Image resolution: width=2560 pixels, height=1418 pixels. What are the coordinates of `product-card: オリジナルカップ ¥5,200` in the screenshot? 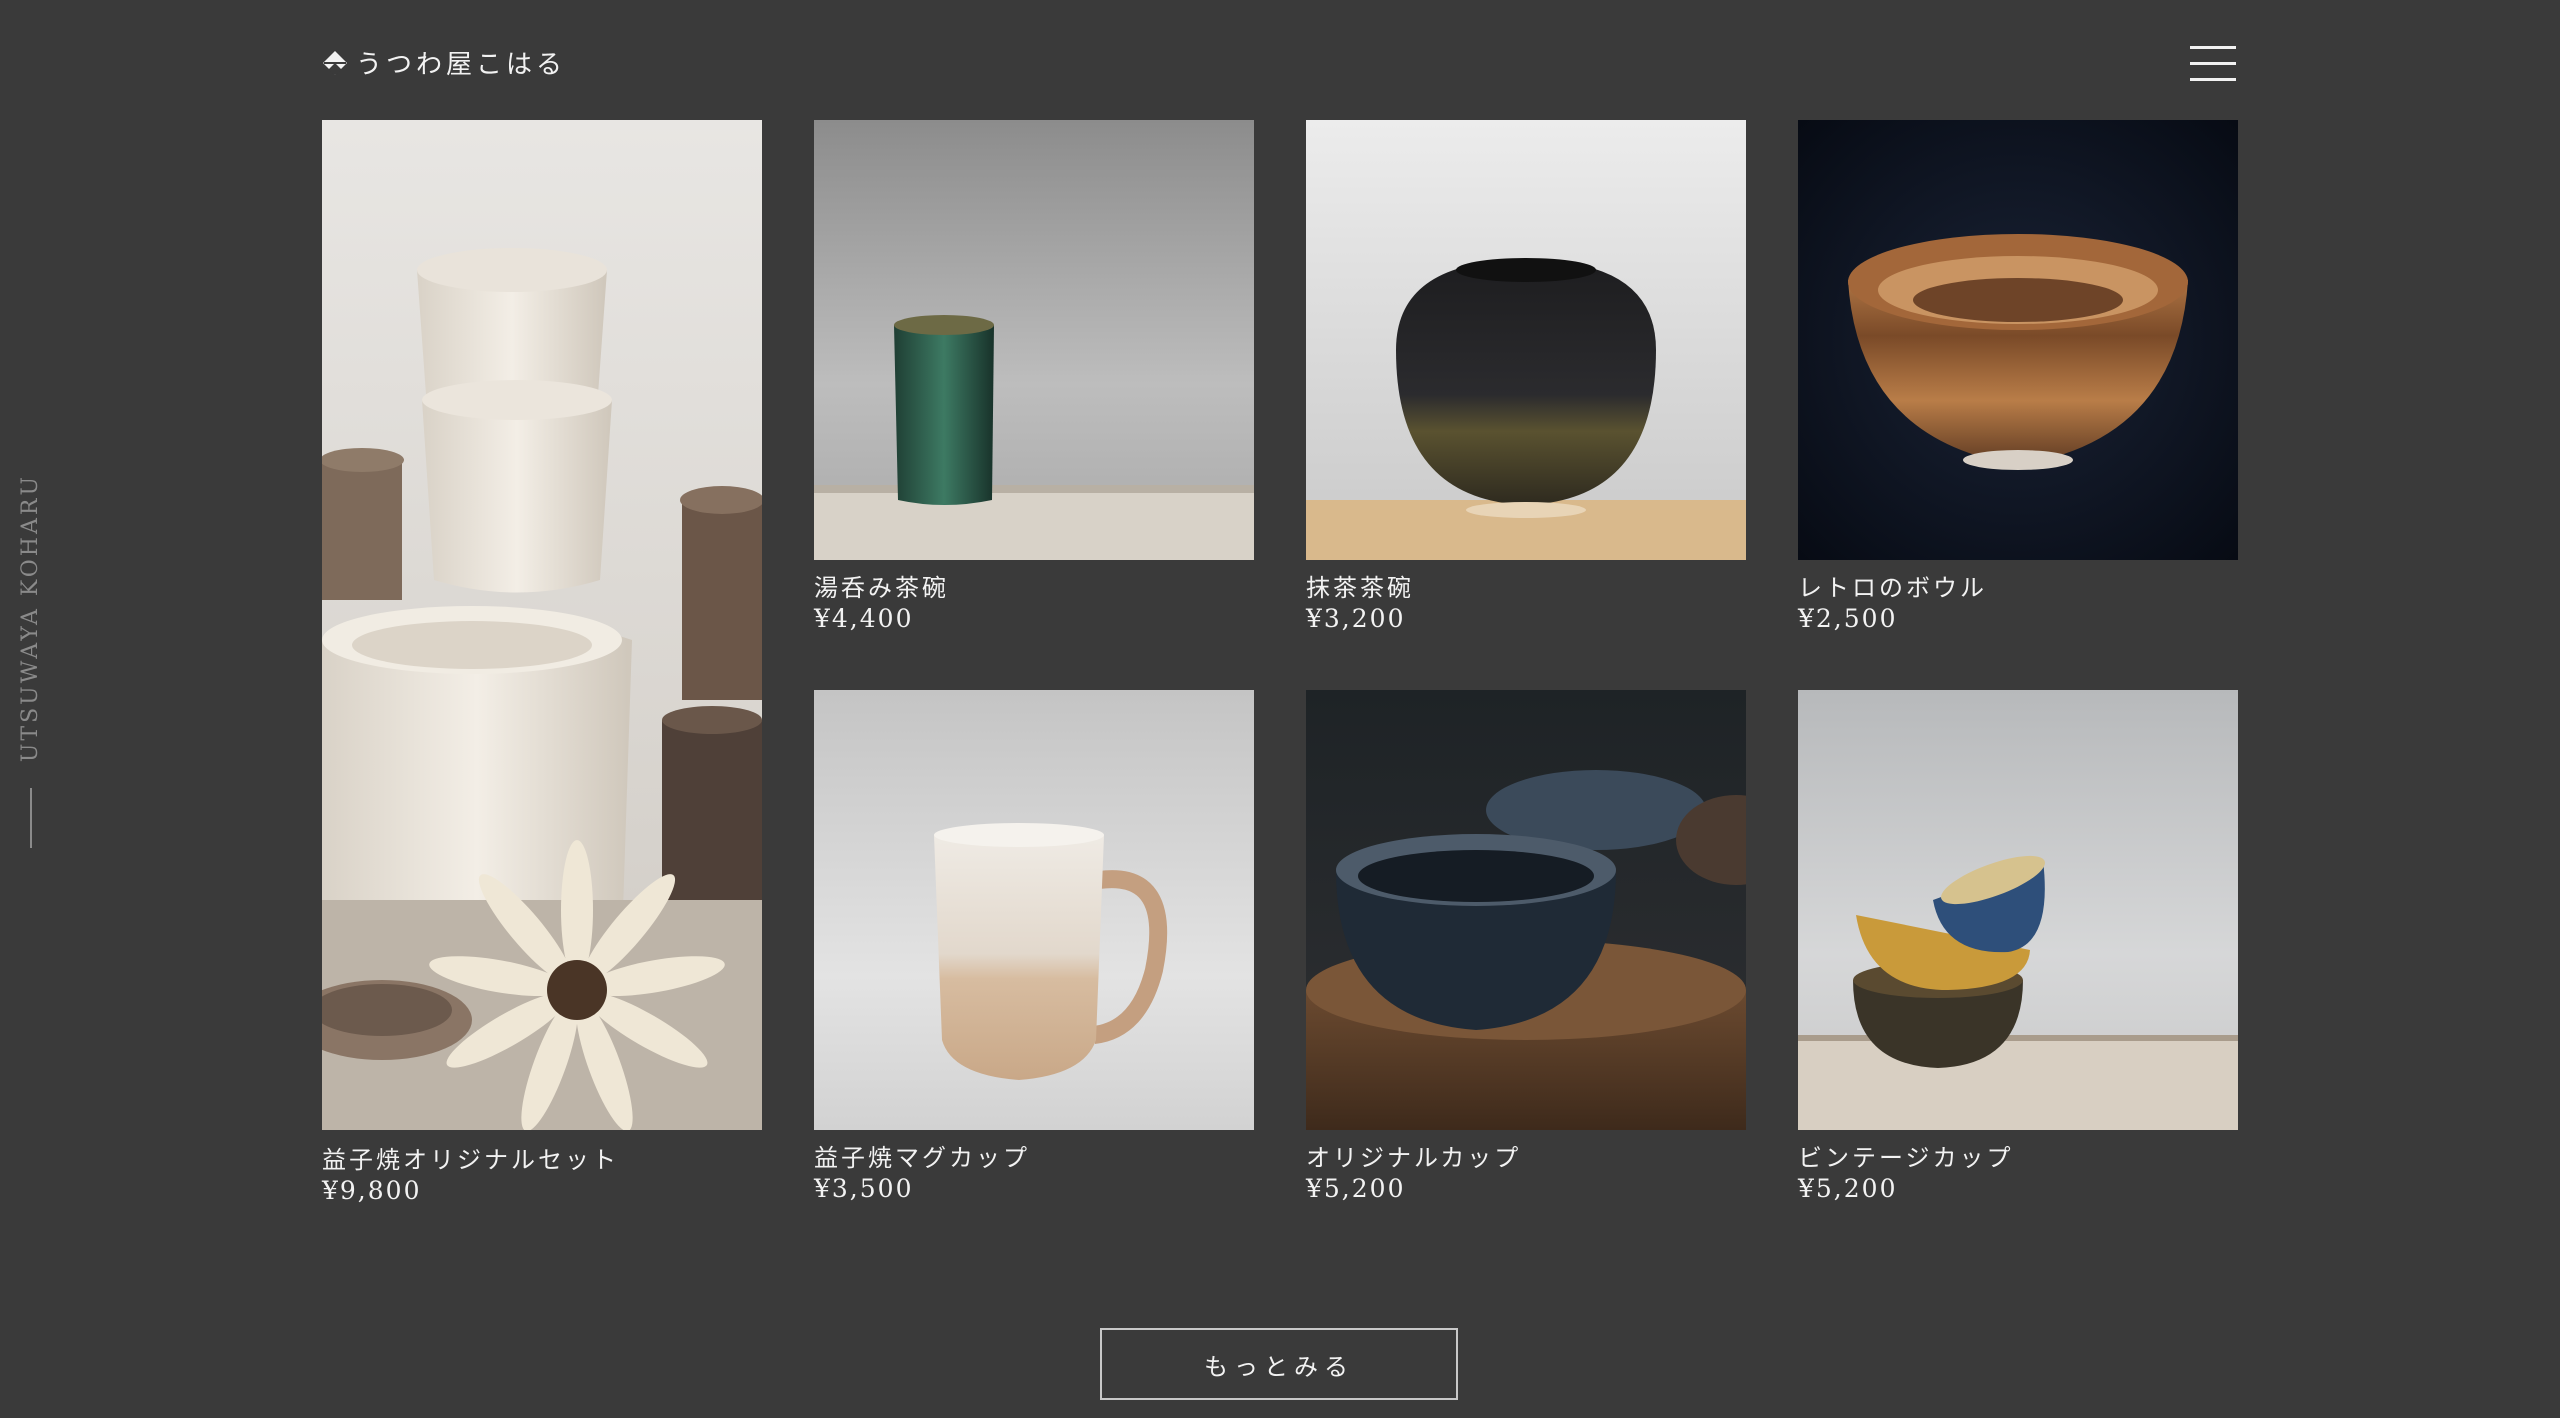 It's located at (1526, 950).